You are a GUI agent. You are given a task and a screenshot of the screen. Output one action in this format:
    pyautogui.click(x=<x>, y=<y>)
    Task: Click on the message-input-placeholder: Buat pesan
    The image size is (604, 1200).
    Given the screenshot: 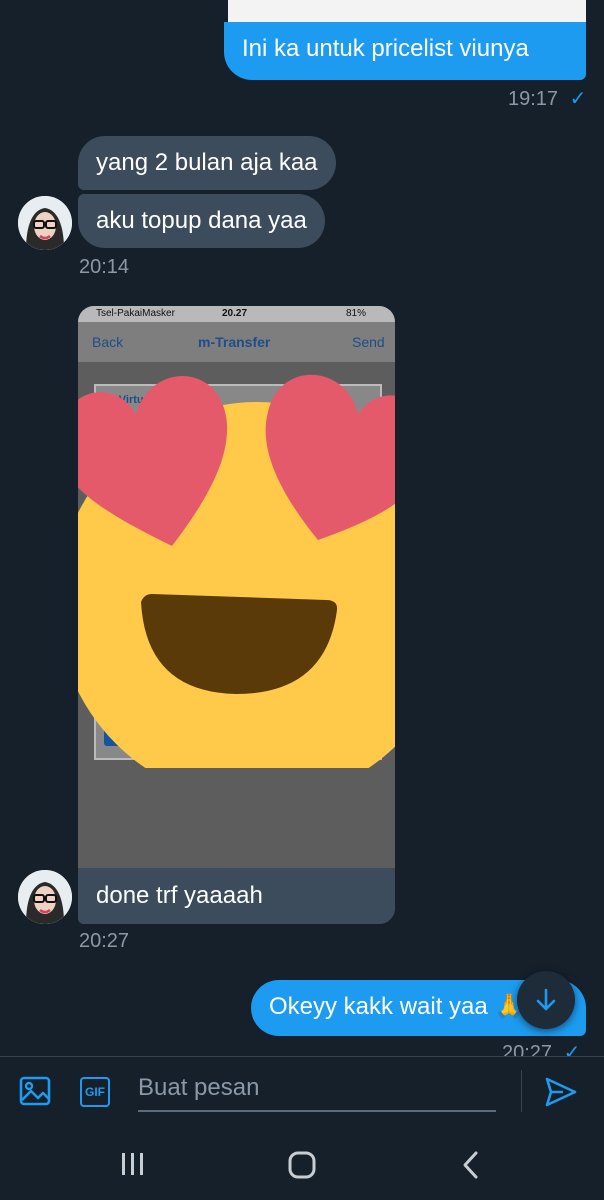 What is the action you would take?
    pyautogui.click(x=199, y=1087)
    